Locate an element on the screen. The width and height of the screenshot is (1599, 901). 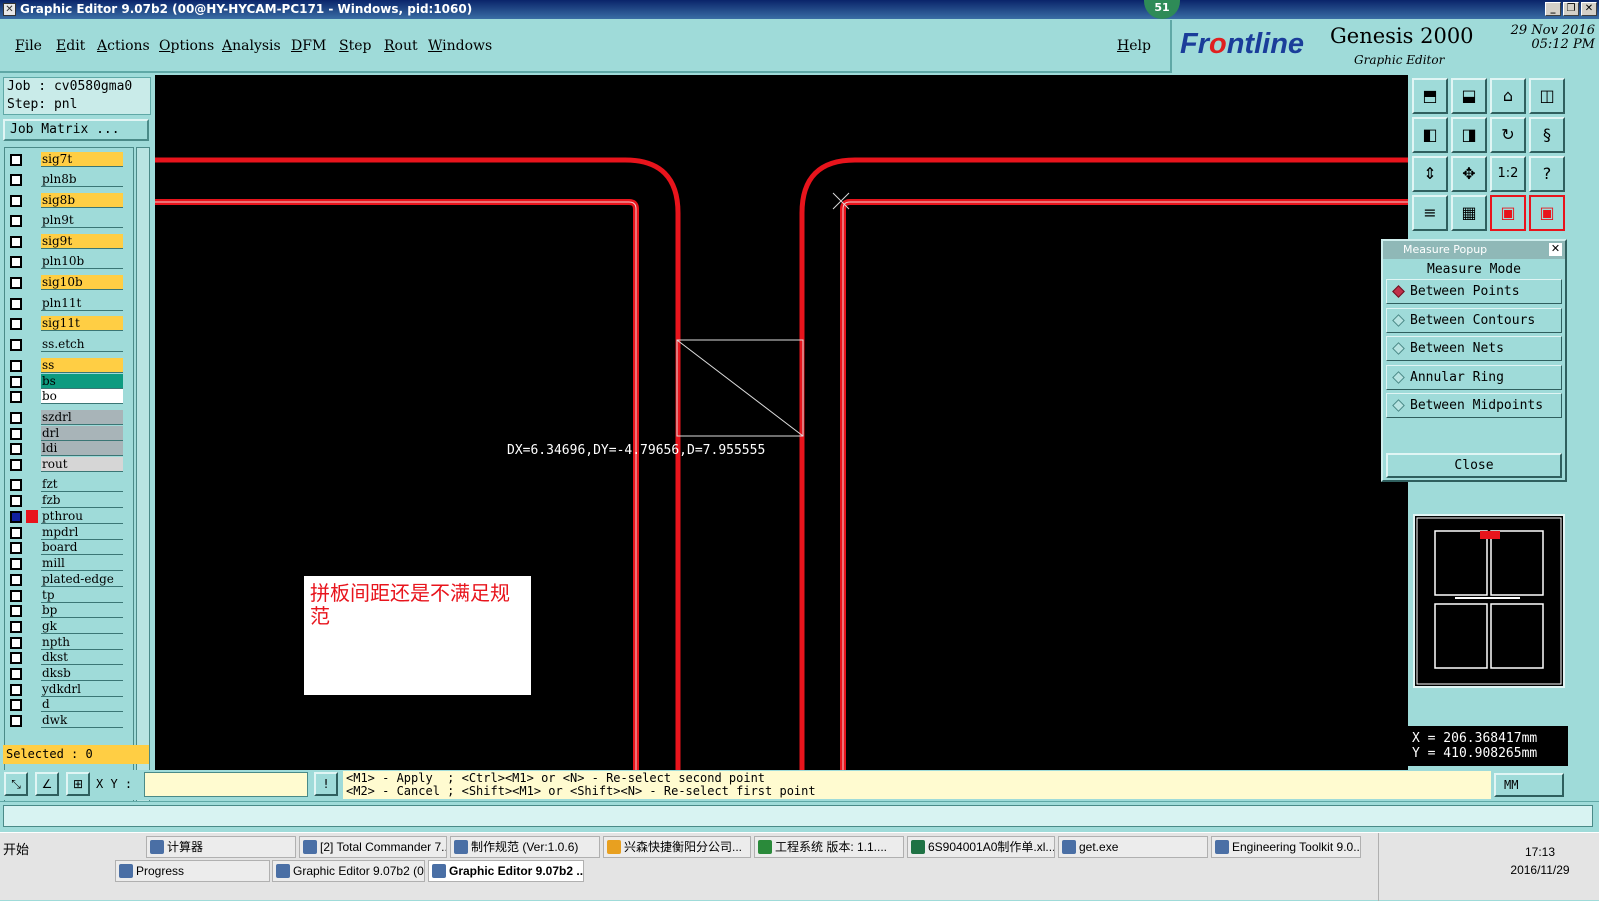
layer-name: bo is located at coordinates (82, 396).